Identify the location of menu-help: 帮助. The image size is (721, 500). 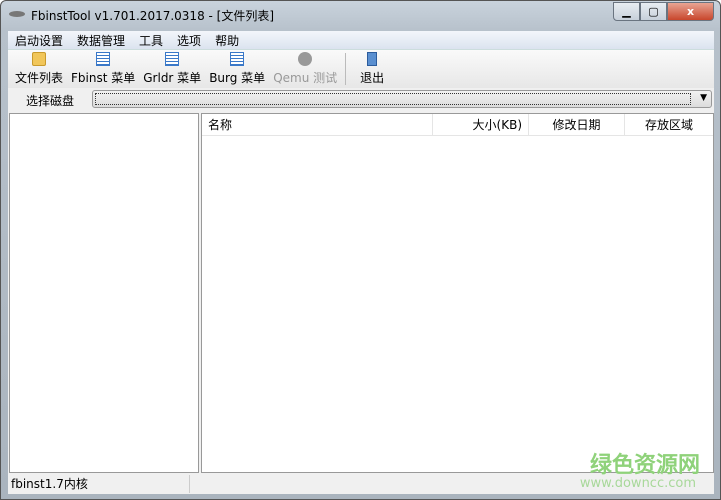
(227, 40).